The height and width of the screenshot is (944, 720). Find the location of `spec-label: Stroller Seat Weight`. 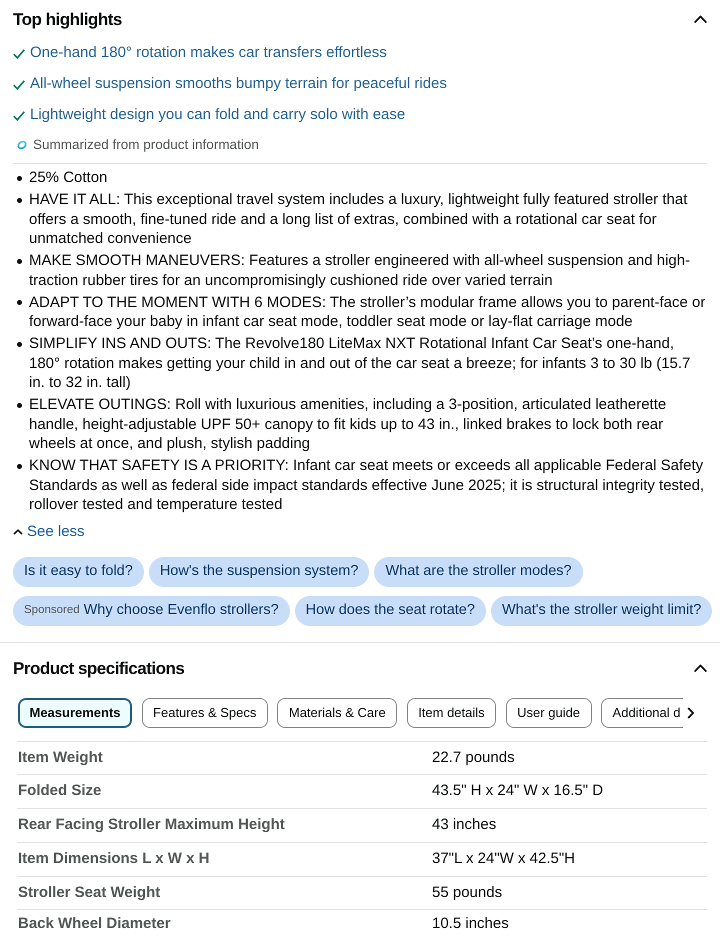

spec-label: Stroller Seat Weight is located at coordinates (224, 893).